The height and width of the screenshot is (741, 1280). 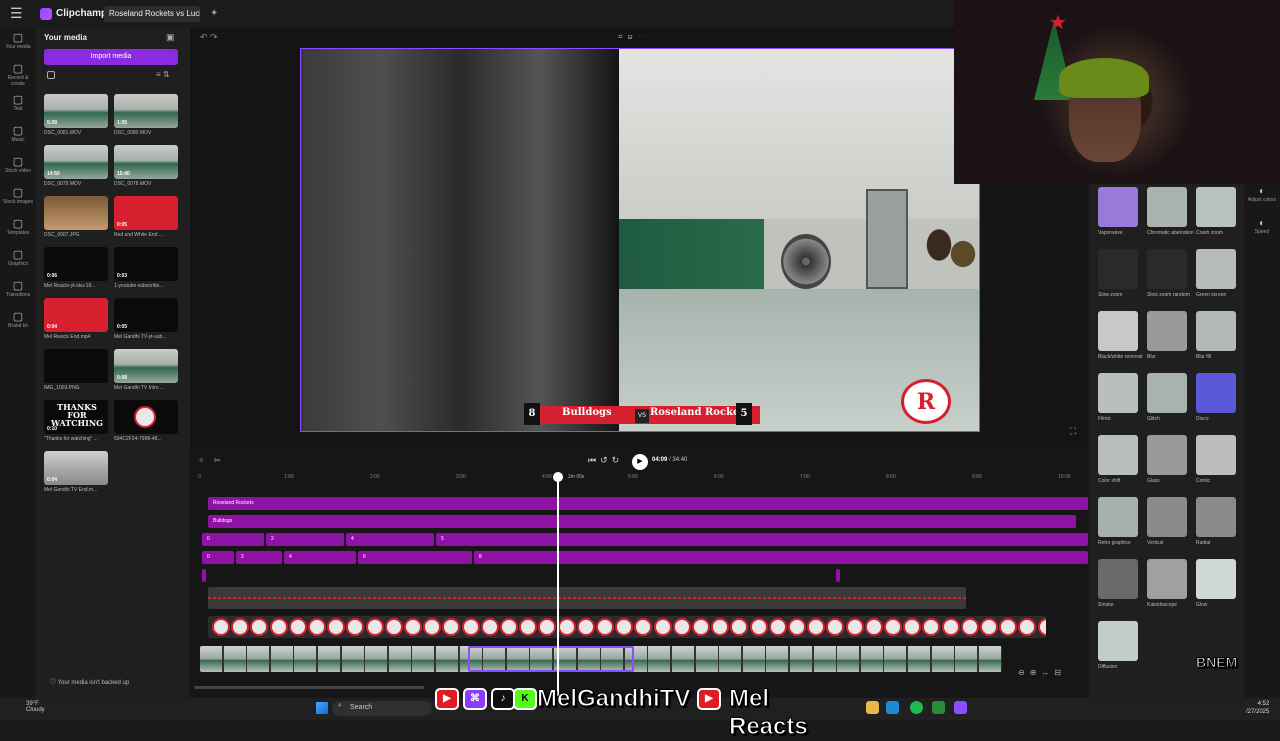 What do you see at coordinates (551, 659) in the screenshot?
I see `selected-clip` at bounding box center [551, 659].